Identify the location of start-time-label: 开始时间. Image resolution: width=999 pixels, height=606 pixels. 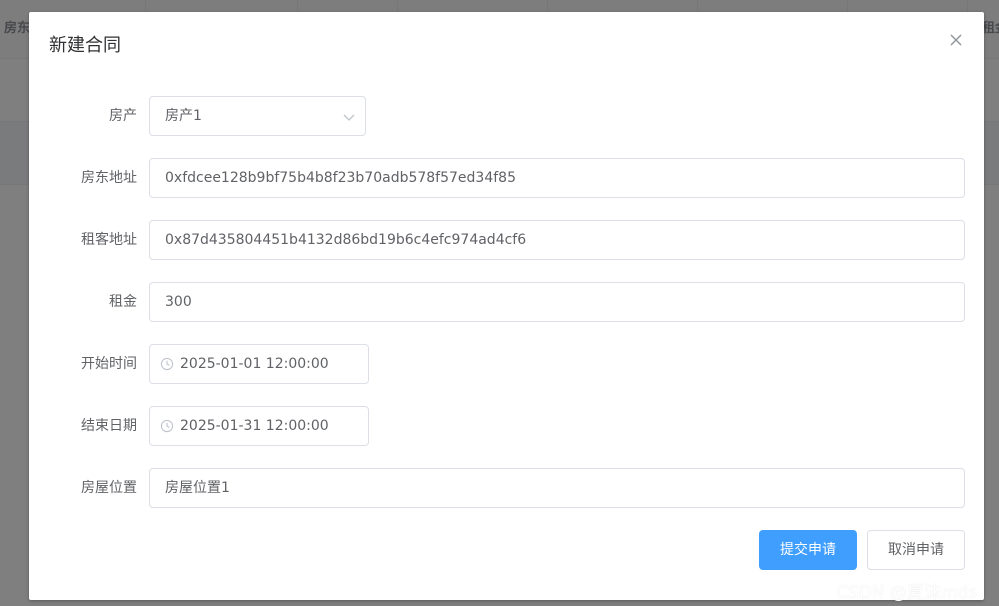
(109, 364).